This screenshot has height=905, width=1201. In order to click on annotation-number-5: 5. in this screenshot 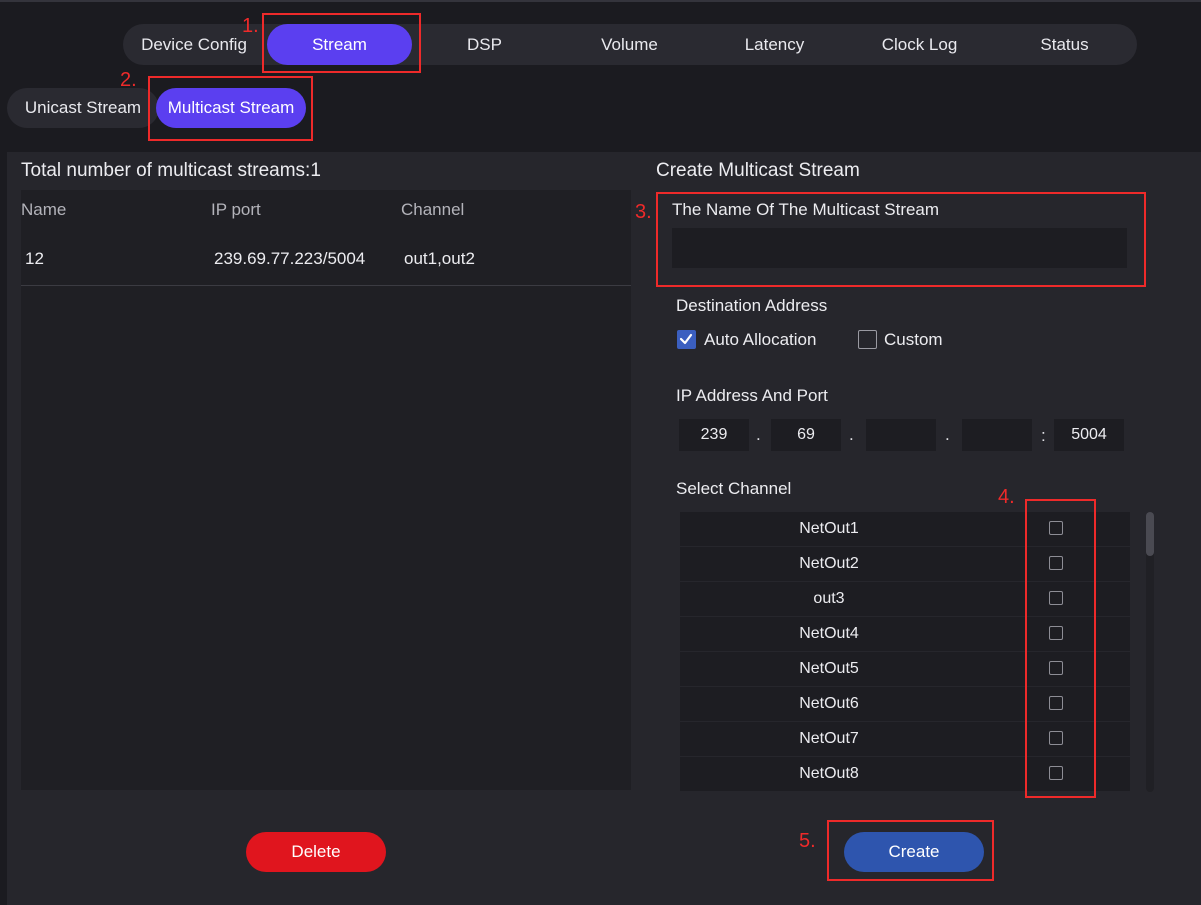, I will do `click(807, 841)`.